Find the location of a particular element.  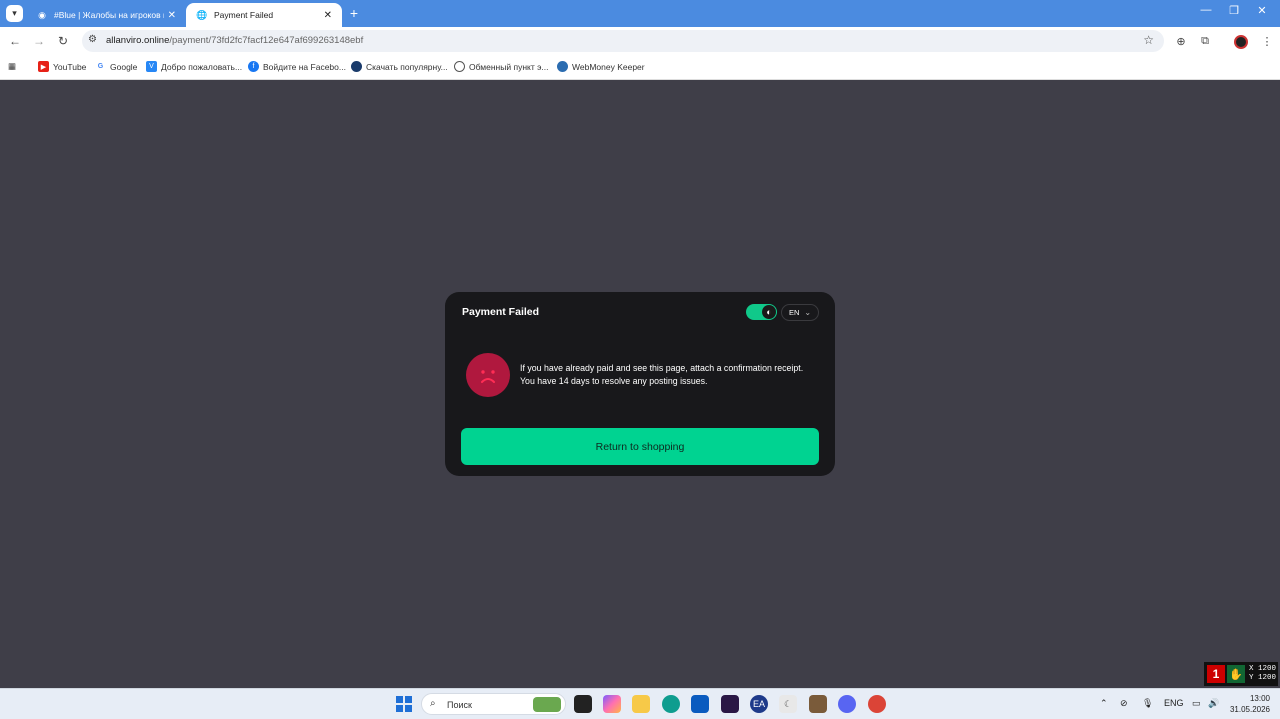

restore-icon: ❐ is located at coordinates (1234, 10).